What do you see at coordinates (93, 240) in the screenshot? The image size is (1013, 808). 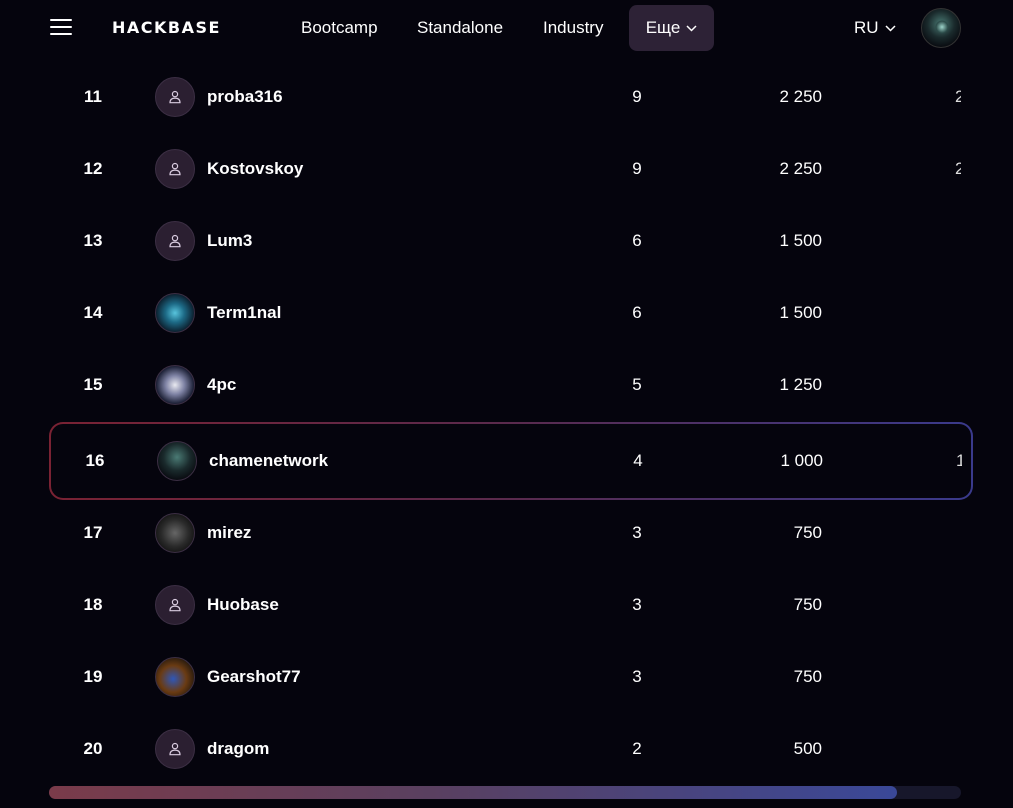 I see `rank-cell: 13` at bounding box center [93, 240].